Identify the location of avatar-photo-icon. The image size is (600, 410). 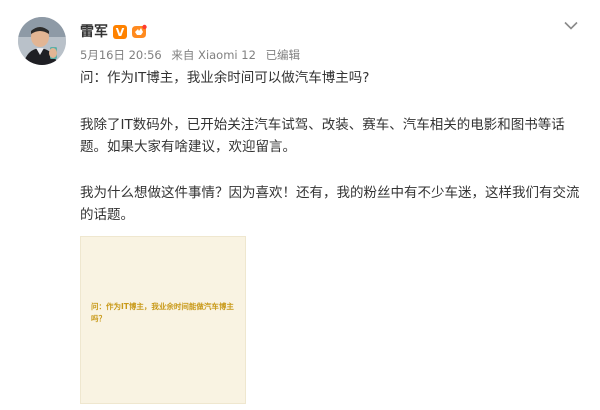
(42, 41).